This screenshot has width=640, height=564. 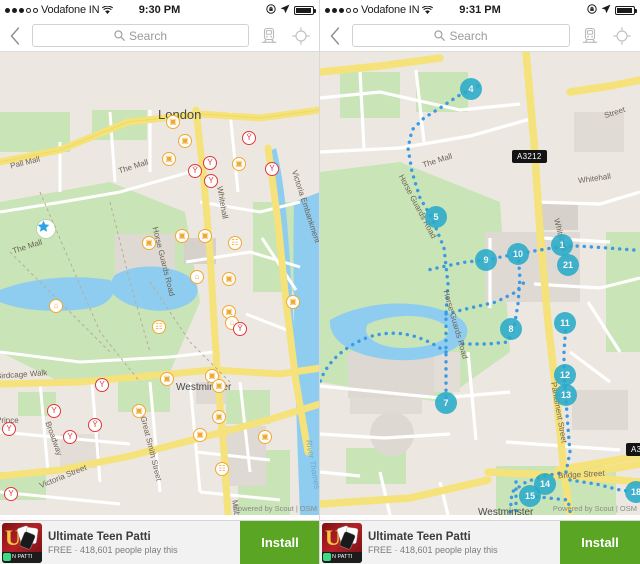 What do you see at coordinates (511, 329) in the screenshot?
I see `route-waypoint-8: 8` at bounding box center [511, 329].